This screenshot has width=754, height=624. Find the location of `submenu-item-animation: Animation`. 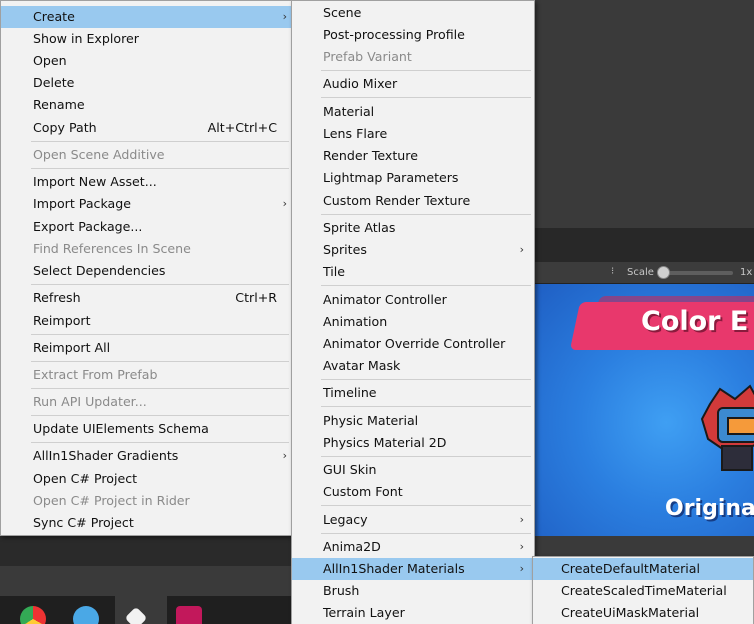

submenu-item-animation: Animation is located at coordinates (413, 322).